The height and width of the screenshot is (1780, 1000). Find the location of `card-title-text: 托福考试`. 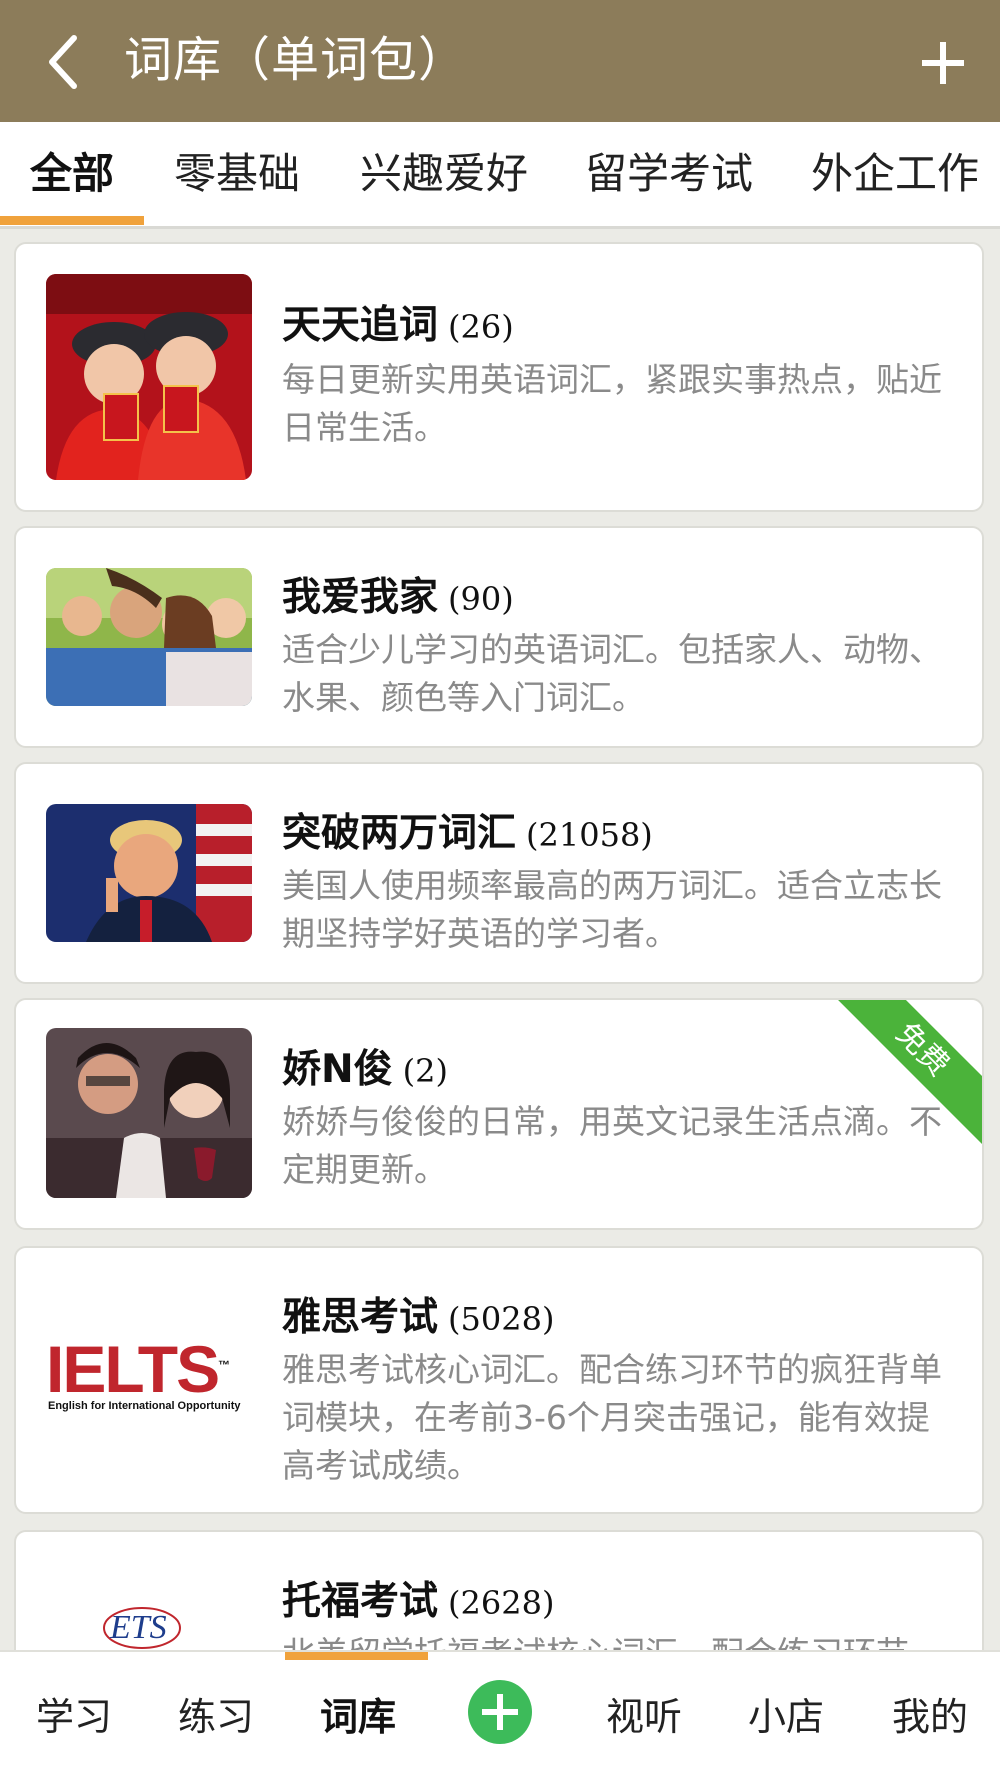

card-title-text: 托福考试 is located at coordinates (360, 1601).